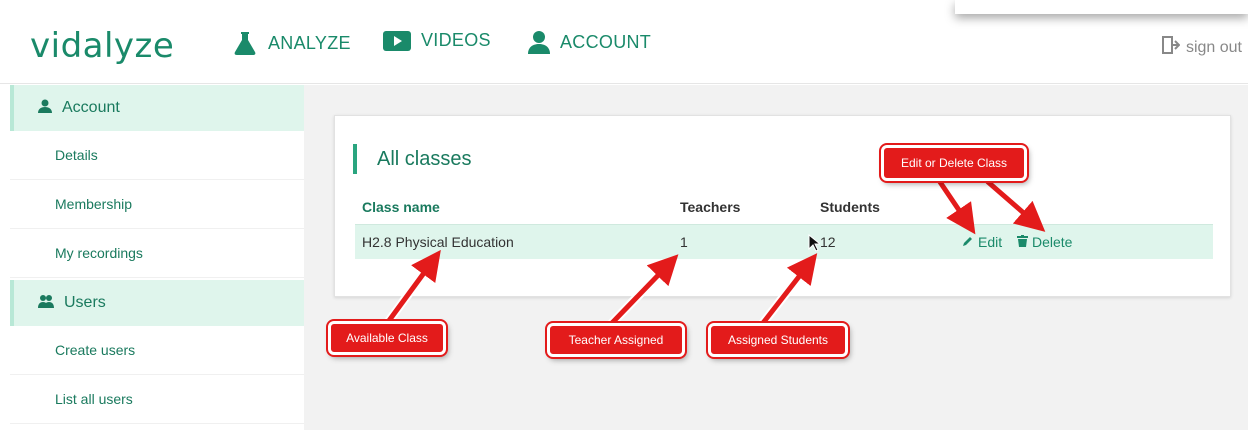  I want to click on sidebar-item-list-all-users: List all users, so click(157, 399).